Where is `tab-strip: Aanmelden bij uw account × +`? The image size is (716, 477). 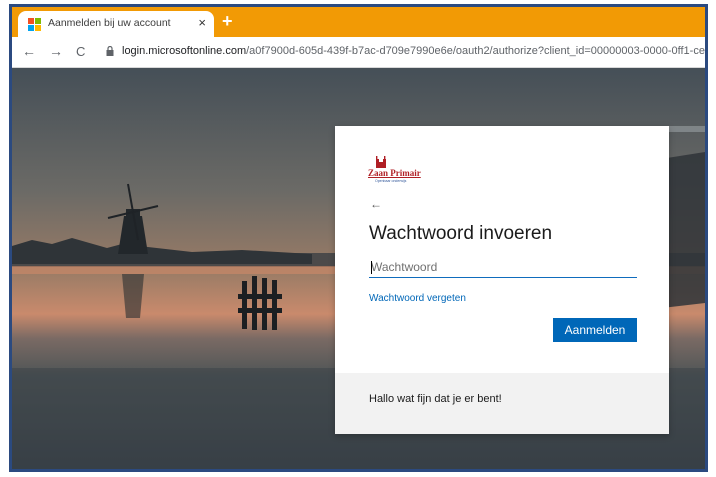
tab-strip: Aanmelden bij uw account × + is located at coordinates (358, 22).